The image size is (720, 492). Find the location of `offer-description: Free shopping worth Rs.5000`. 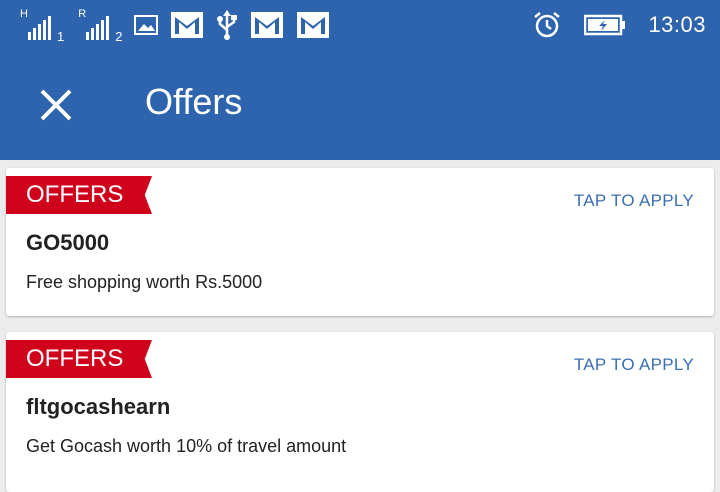

offer-description: Free shopping worth Rs.5000 is located at coordinates (144, 282).